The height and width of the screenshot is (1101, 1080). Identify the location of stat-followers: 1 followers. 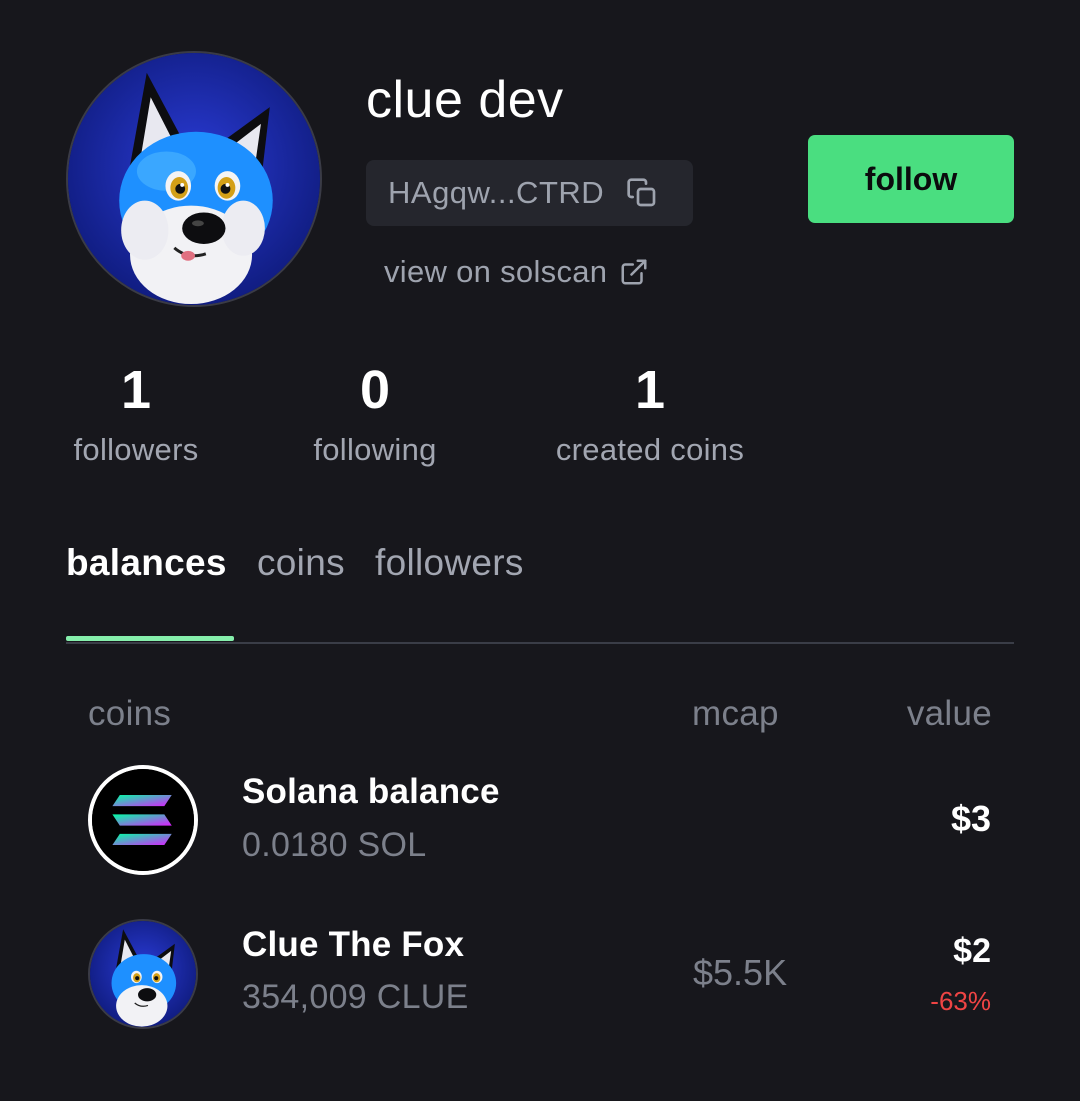
(136, 414).